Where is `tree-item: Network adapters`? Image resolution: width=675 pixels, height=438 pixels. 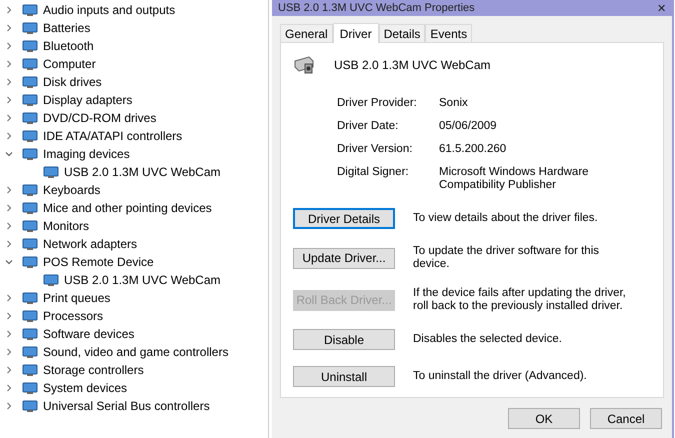
tree-item: Network adapters is located at coordinates (90, 244).